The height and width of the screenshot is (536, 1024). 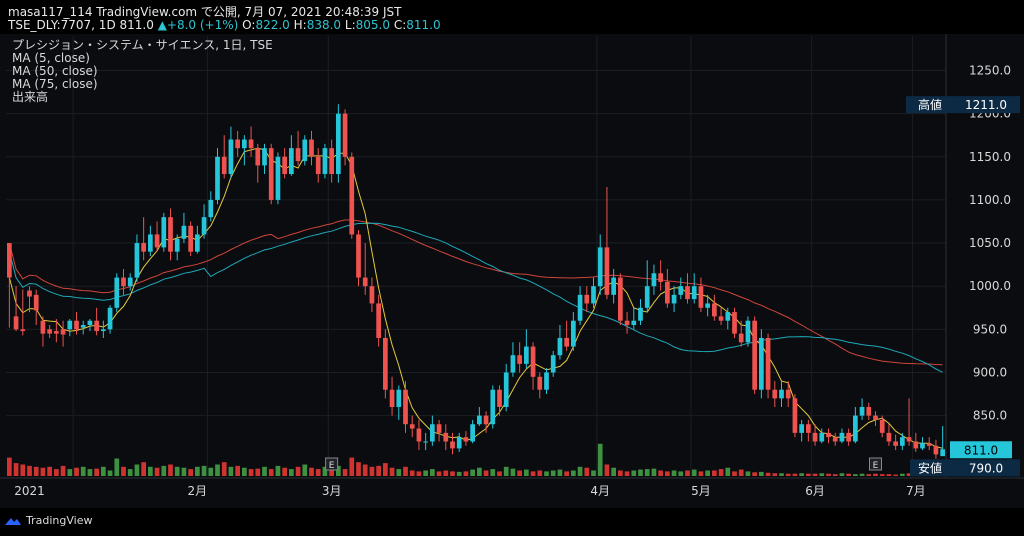 What do you see at coordinates (142, 84) in the screenshot?
I see `legend-ma75: MA (75, close)` at bounding box center [142, 84].